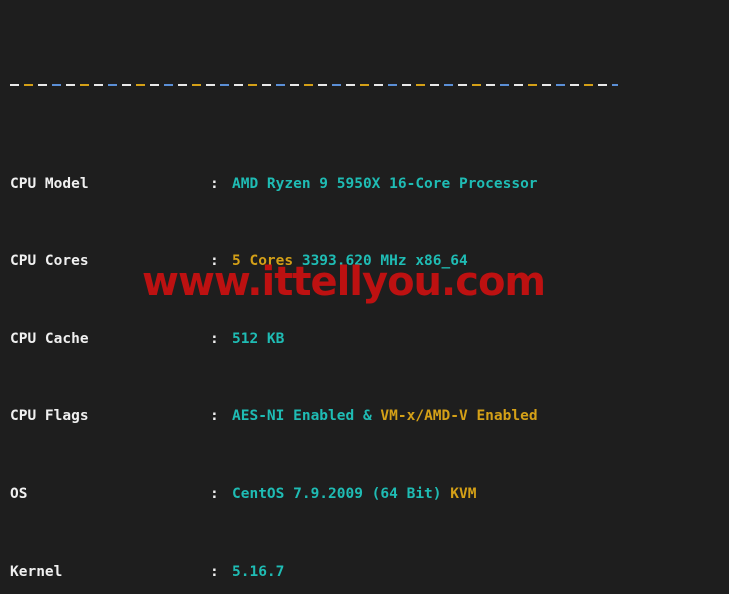  Describe the element at coordinates (258, 571) in the screenshot. I see `value-kernel: 5.16.7` at that location.